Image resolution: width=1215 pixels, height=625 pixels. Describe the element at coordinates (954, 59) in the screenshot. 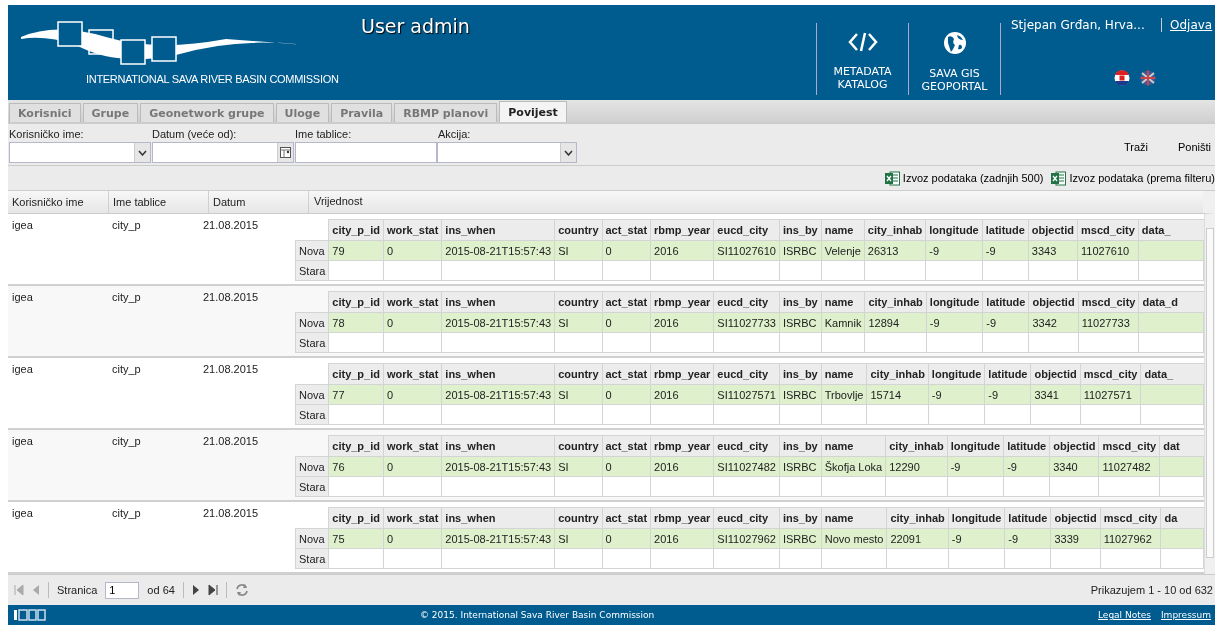

I see `header-link: SAVA GIS GEOPORTAL` at that location.